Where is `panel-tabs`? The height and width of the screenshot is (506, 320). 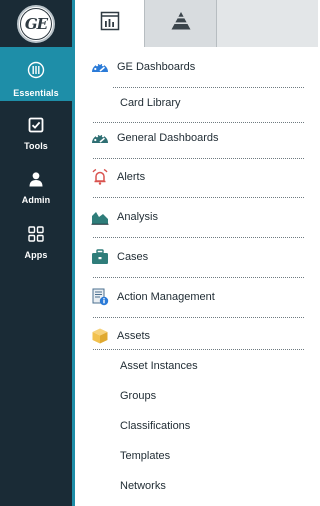 panel-tabs is located at coordinates (196, 23).